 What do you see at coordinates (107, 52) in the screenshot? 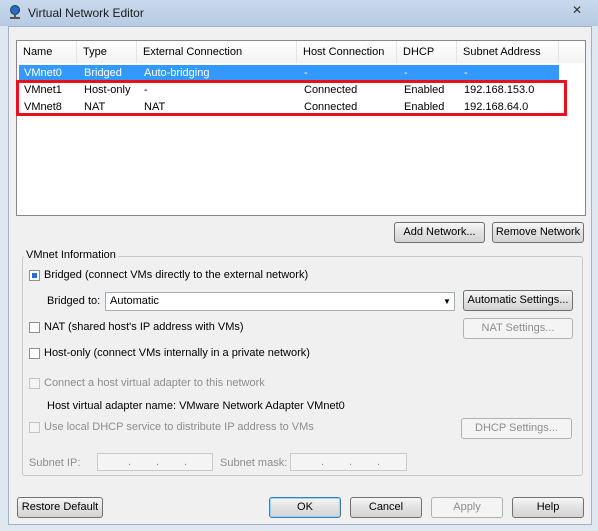
I see `column-header-type: Type` at bounding box center [107, 52].